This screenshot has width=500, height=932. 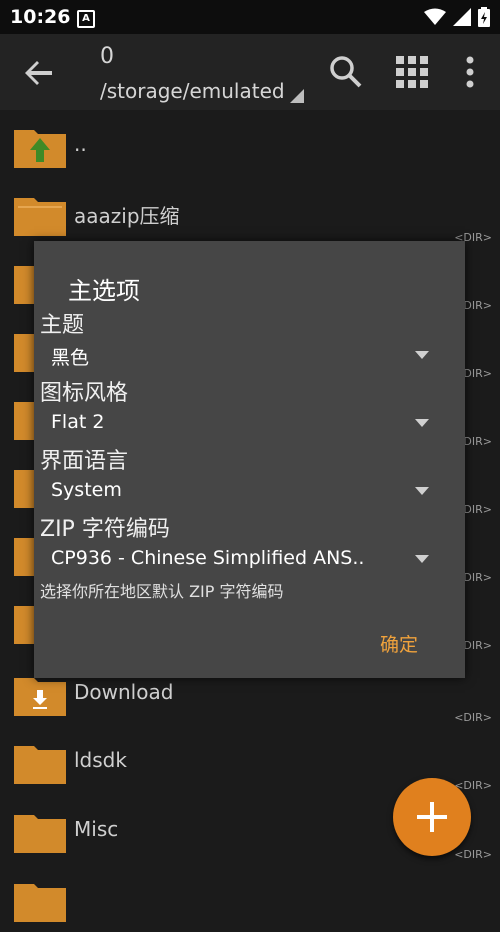 I want to click on zip-charset-select: CP936 - Chinese Simplified ANS.., so click(x=240, y=560).